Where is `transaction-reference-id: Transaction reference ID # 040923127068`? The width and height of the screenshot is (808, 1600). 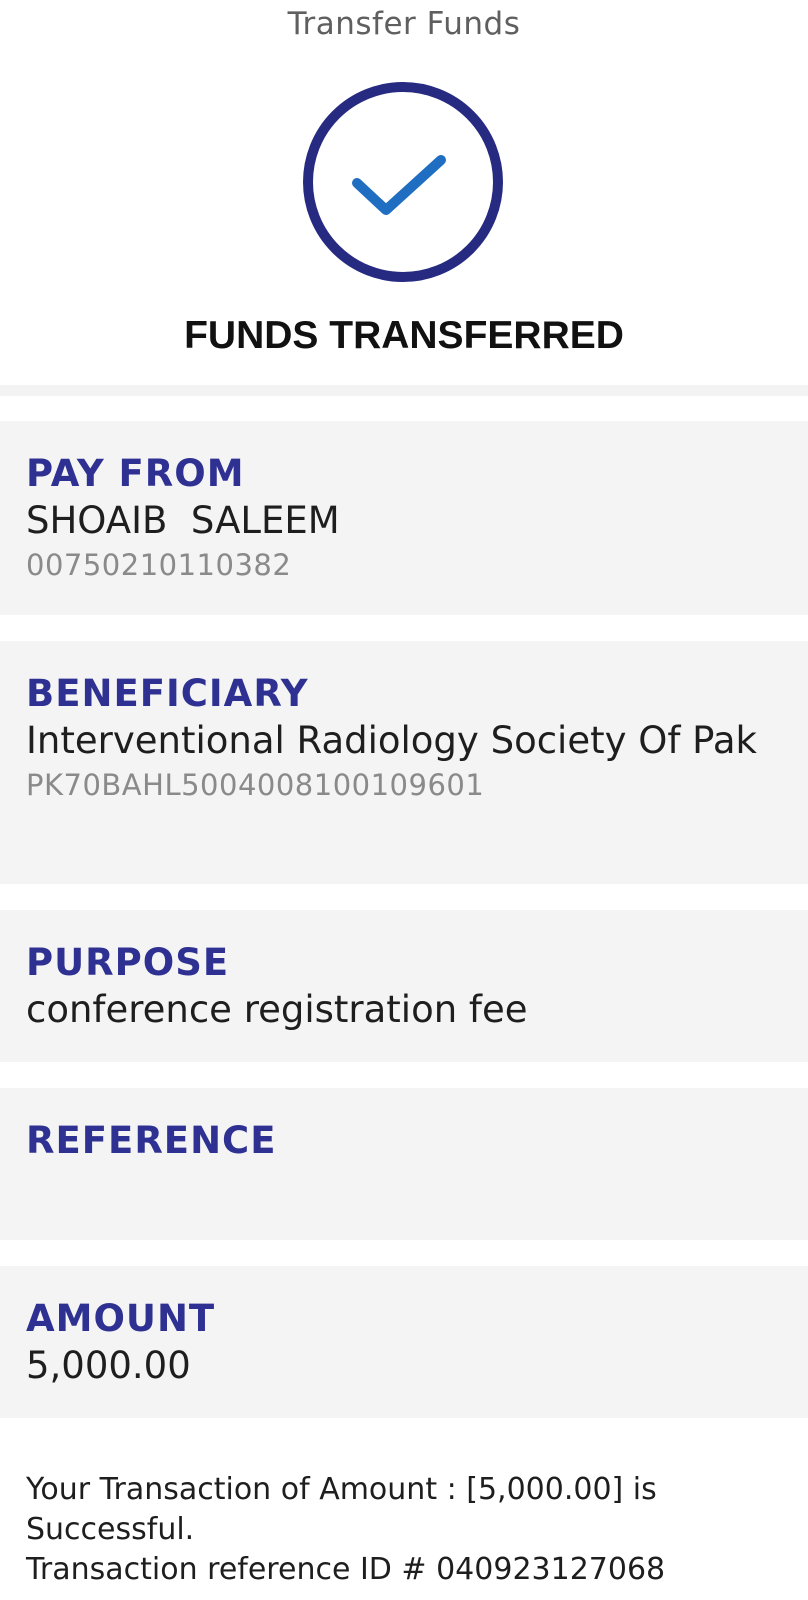 transaction-reference-id: Transaction reference ID # 040923127068 is located at coordinates (346, 1569).